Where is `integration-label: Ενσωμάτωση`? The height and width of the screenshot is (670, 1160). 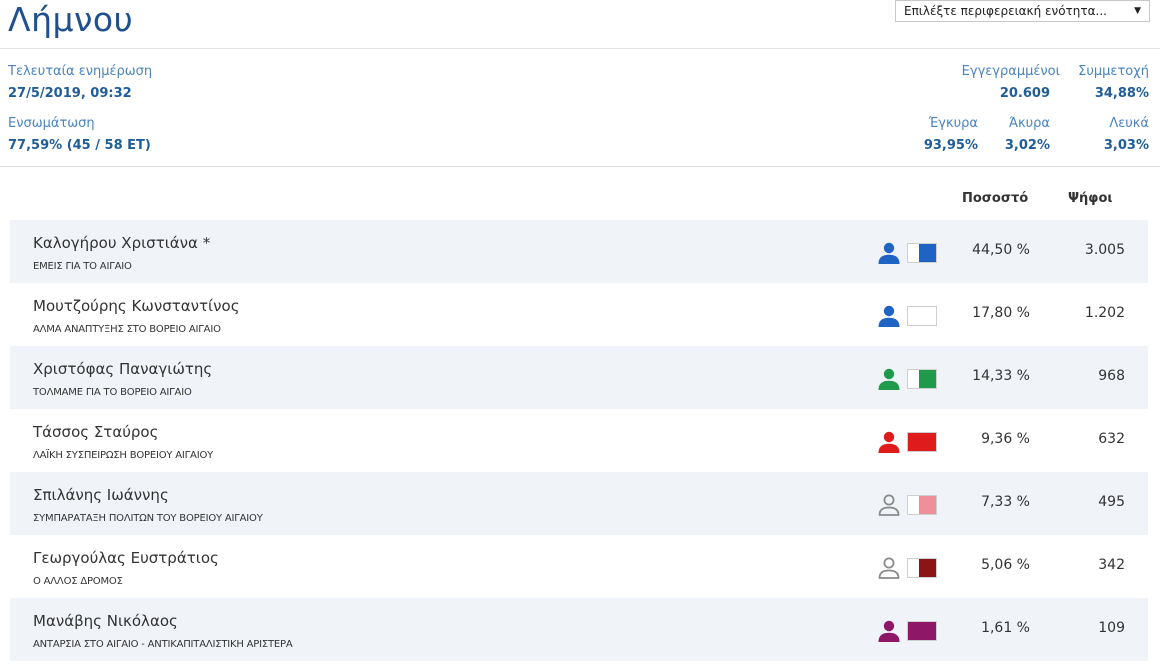 integration-label: Ενσωμάτωση is located at coordinates (51, 123).